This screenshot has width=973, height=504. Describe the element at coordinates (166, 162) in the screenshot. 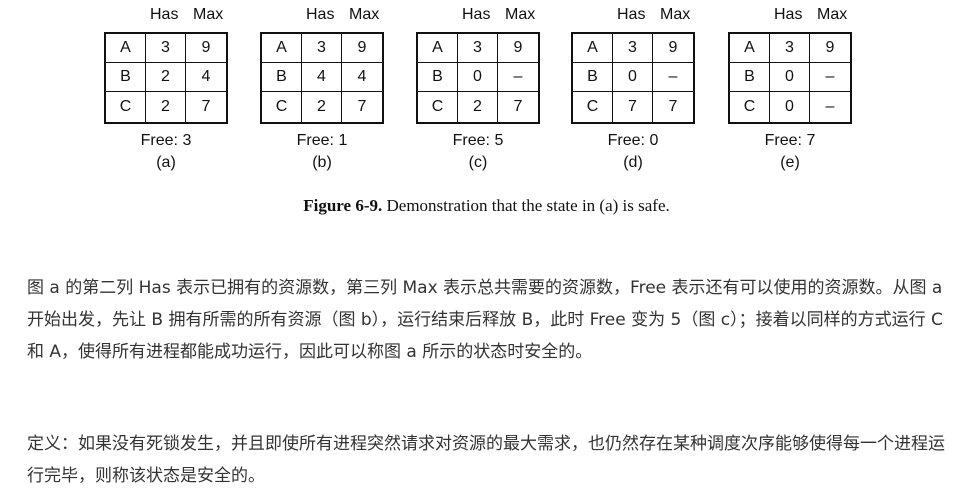

I see `state-label: (a)` at that location.